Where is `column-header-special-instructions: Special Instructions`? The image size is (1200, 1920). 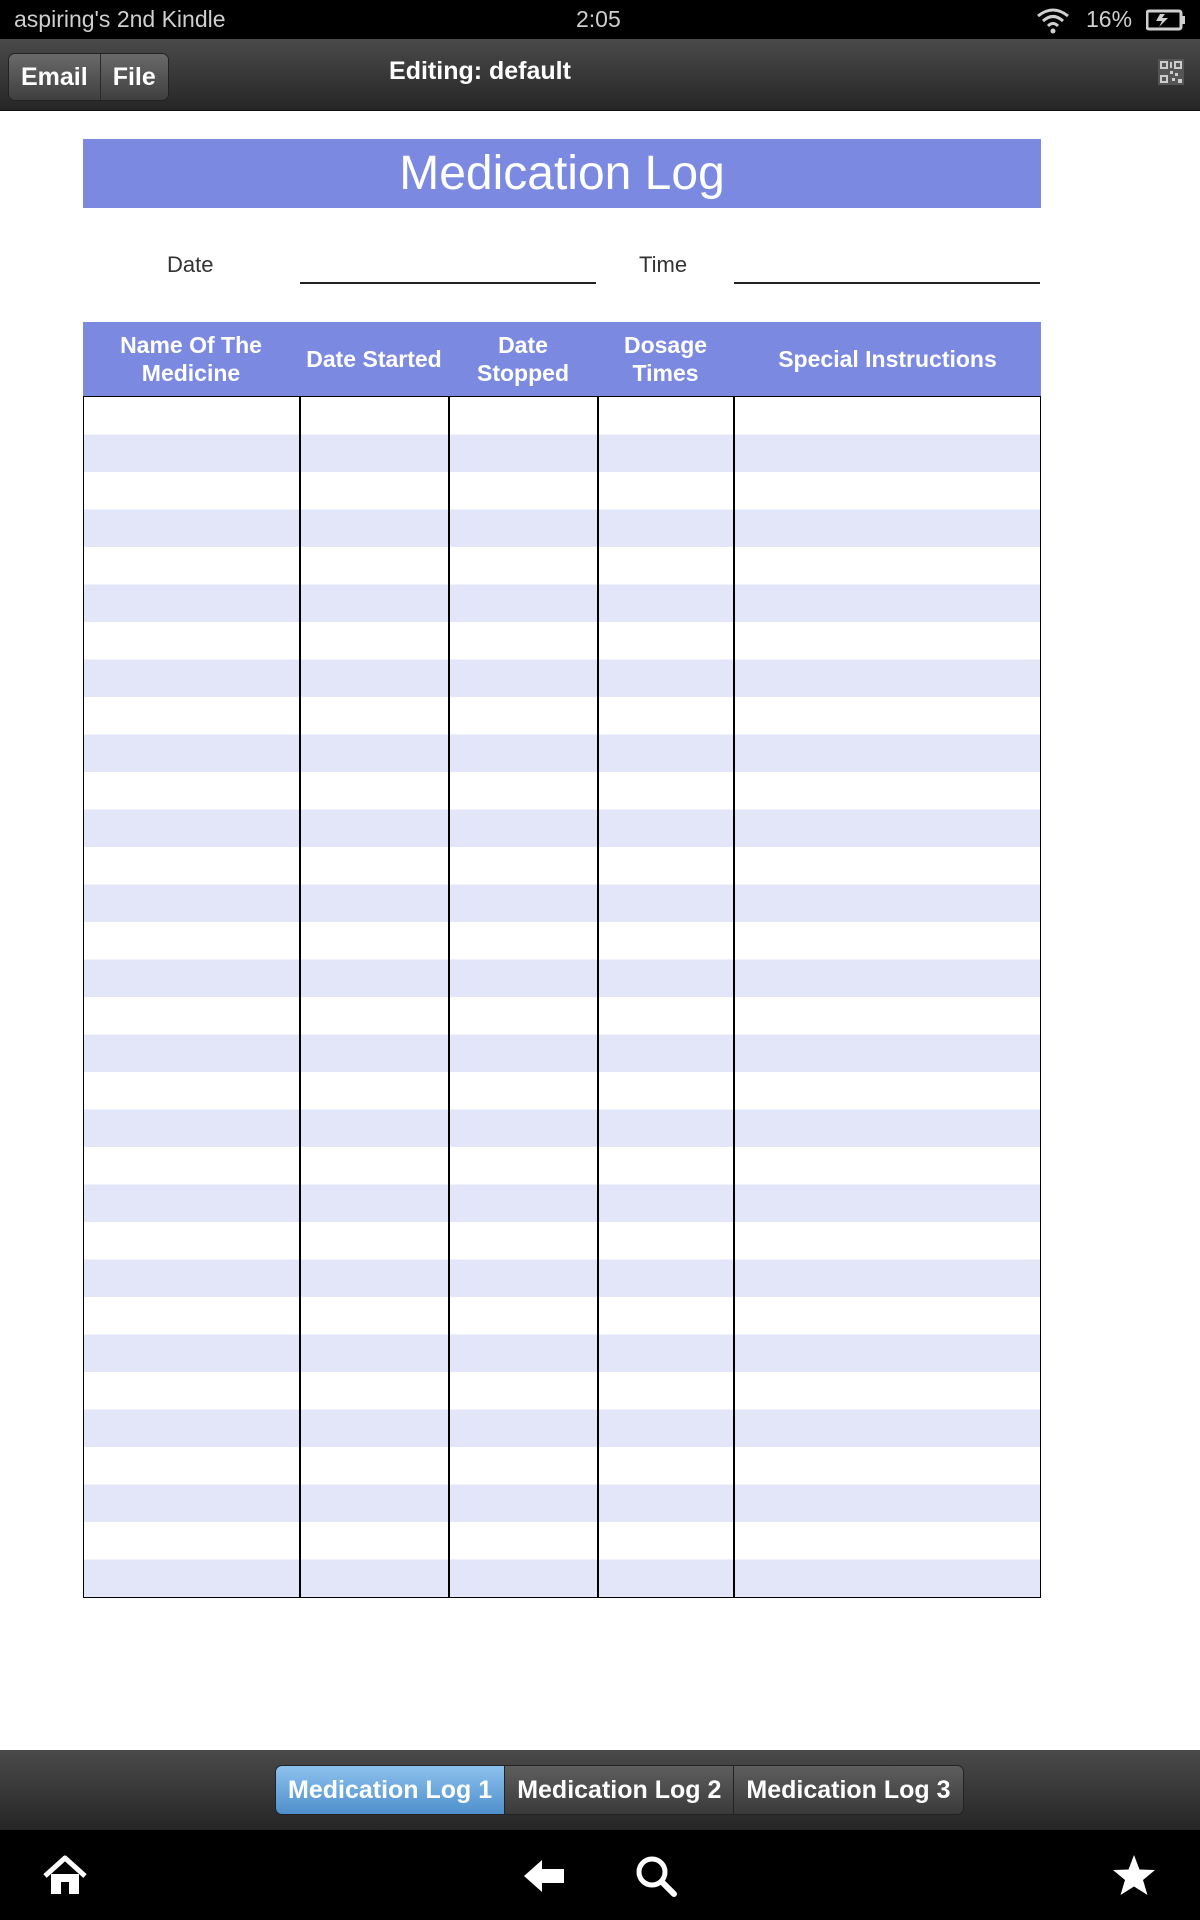 column-header-special-instructions: Special Instructions is located at coordinates (887, 359).